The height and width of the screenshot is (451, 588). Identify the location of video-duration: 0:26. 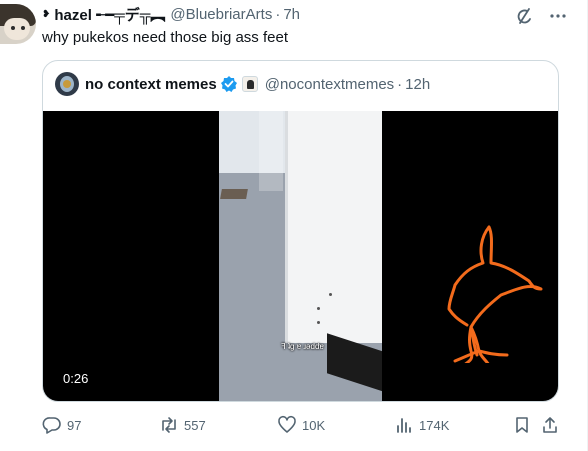
(76, 379).